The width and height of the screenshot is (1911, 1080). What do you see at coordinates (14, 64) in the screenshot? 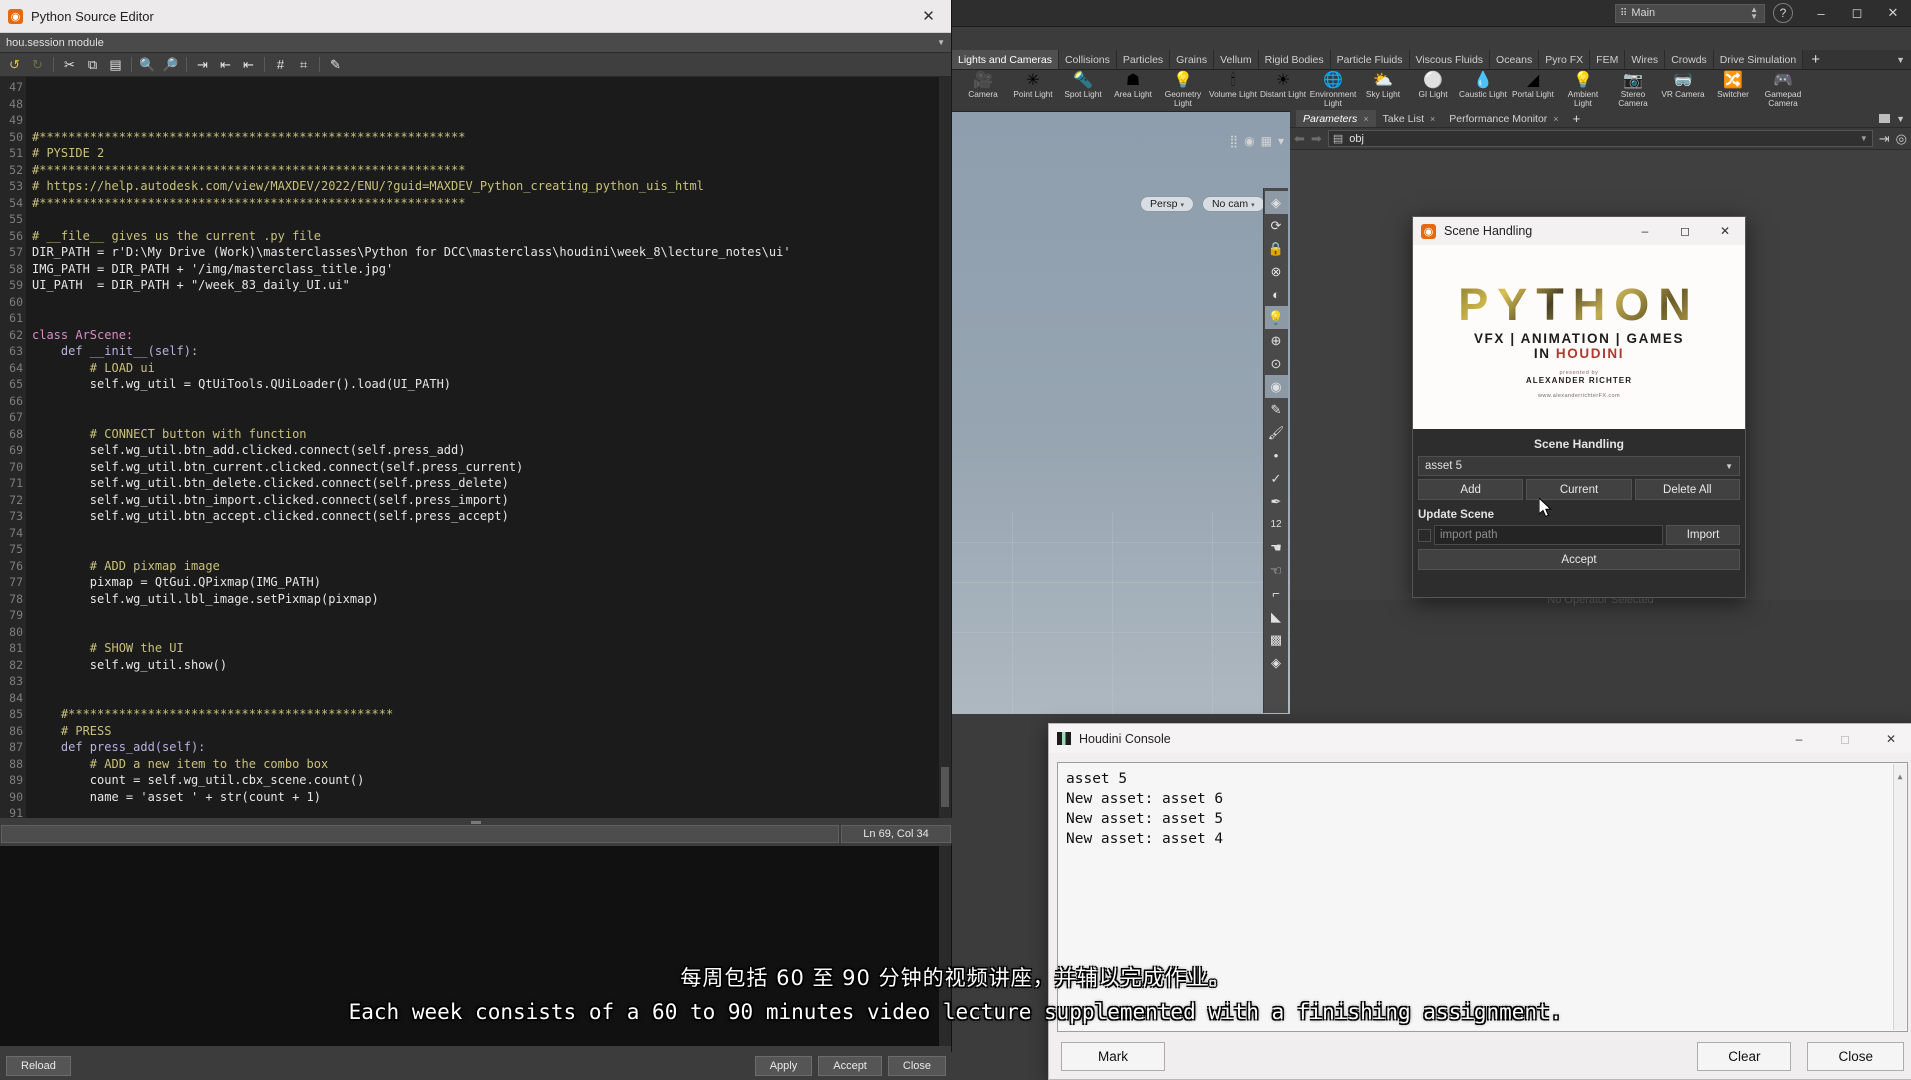
I see `undo-icon: ↺` at bounding box center [14, 64].